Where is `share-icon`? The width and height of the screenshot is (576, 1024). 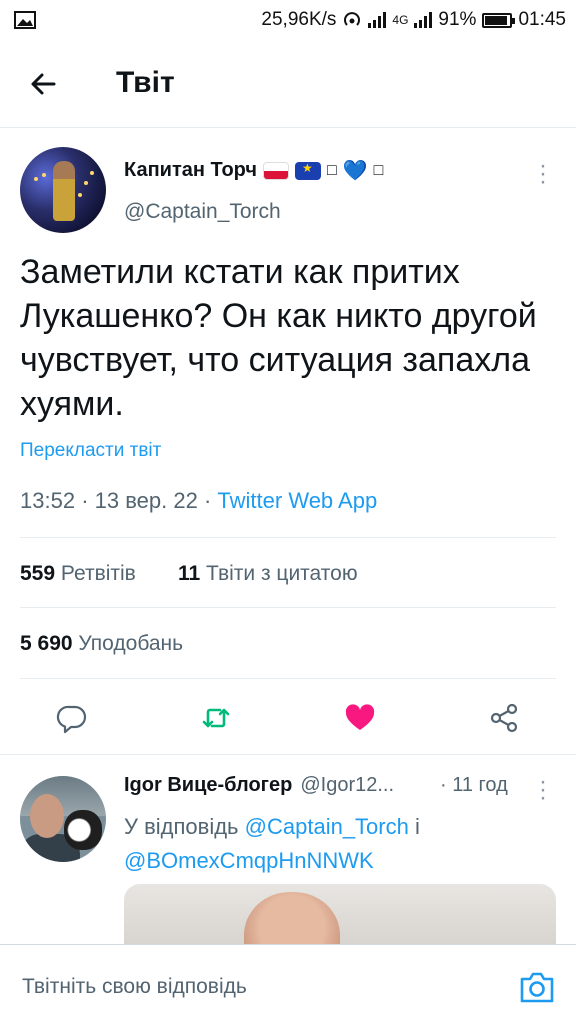 share-icon is located at coordinates (504, 718).